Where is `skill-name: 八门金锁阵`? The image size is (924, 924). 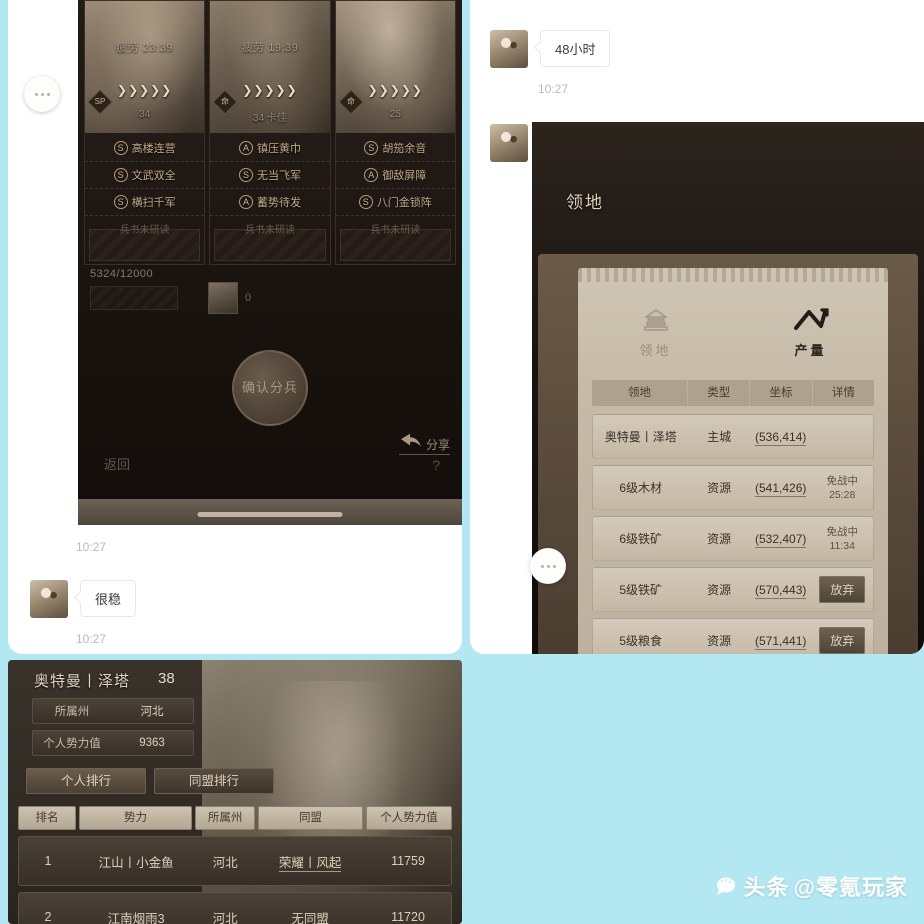 skill-name: 八门金锁阵 is located at coordinates (404, 203).